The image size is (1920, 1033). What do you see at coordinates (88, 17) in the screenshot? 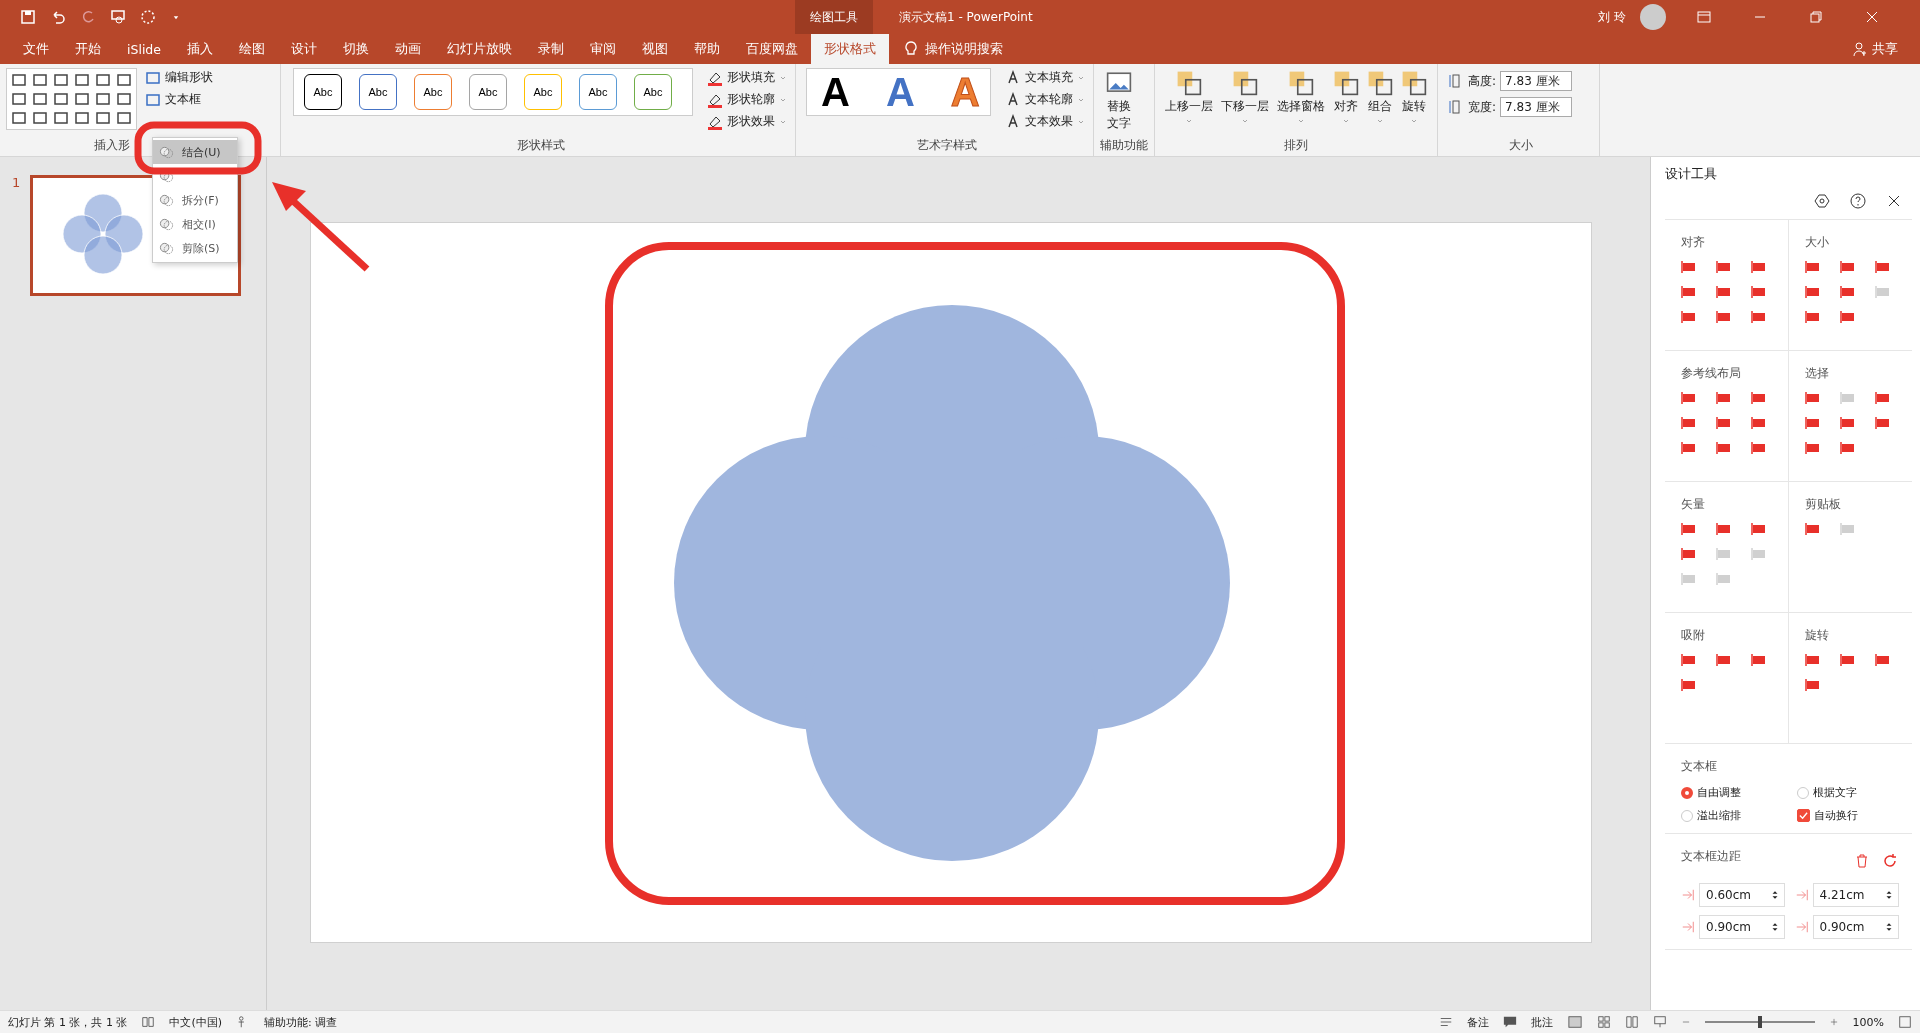
I see `redo-icon` at bounding box center [88, 17].